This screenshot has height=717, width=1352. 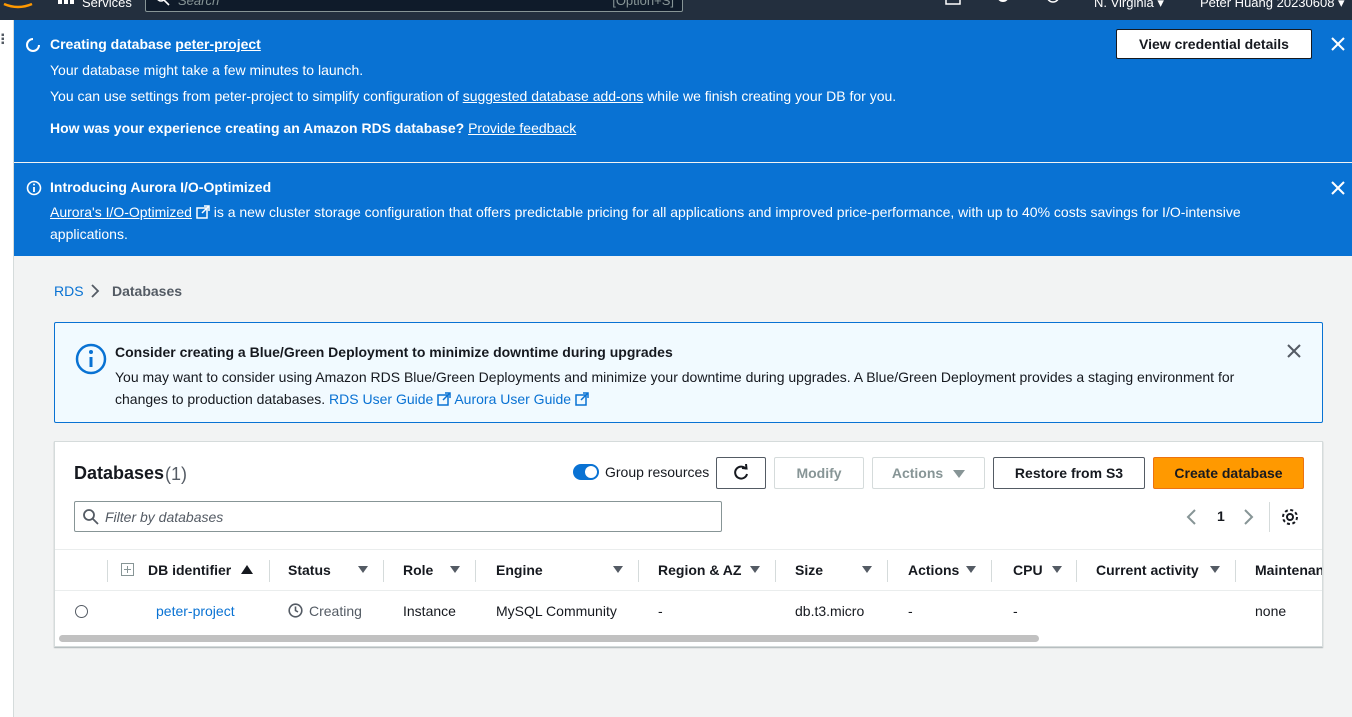 What do you see at coordinates (1191, 517) in the screenshot?
I see `chevron-left-icon` at bounding box center [1191, 517].